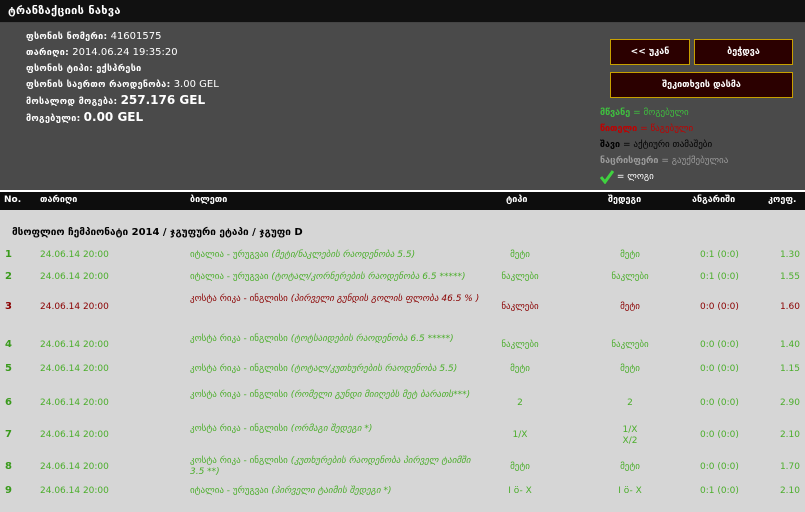 The image size is (805, 512). What do you see at coordinates (664, 129) in the screenshot?
I see `legend-red: წითელი = წაგებული` at bounding box center [664, 129].